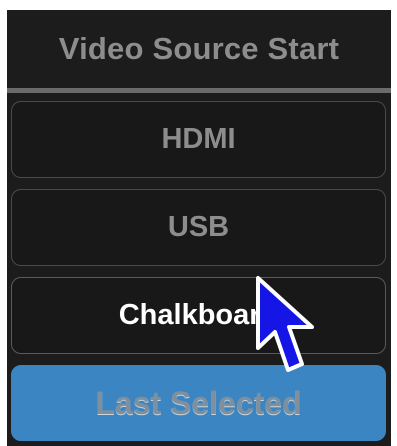 This screenshot has width=397, height=446. I want to click on title-divider, so click(199, 90).